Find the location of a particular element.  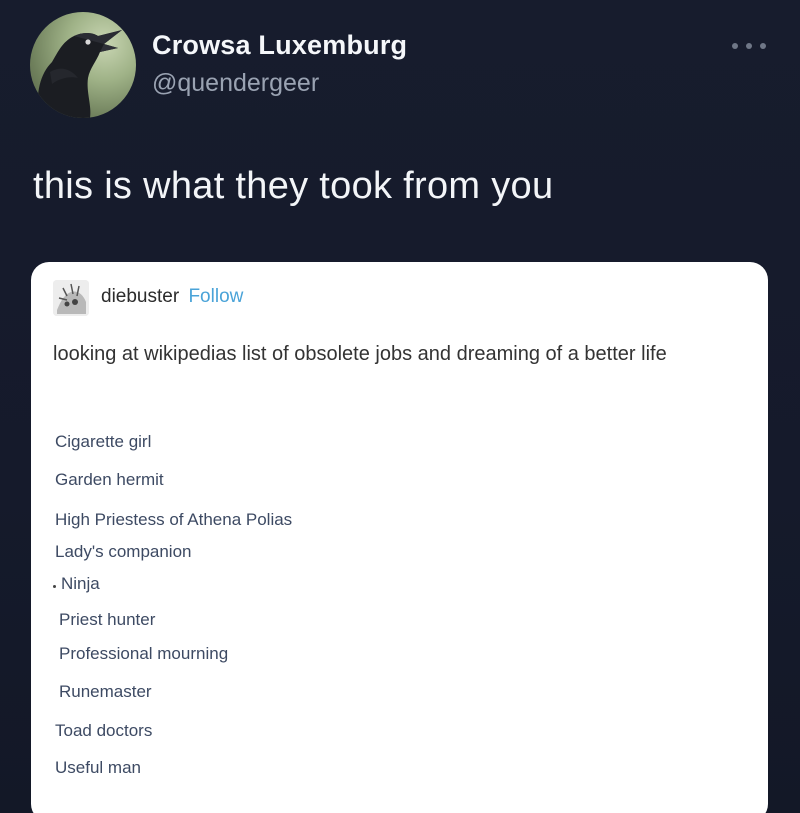

more-options-icon is located at coordinates (749, 46).